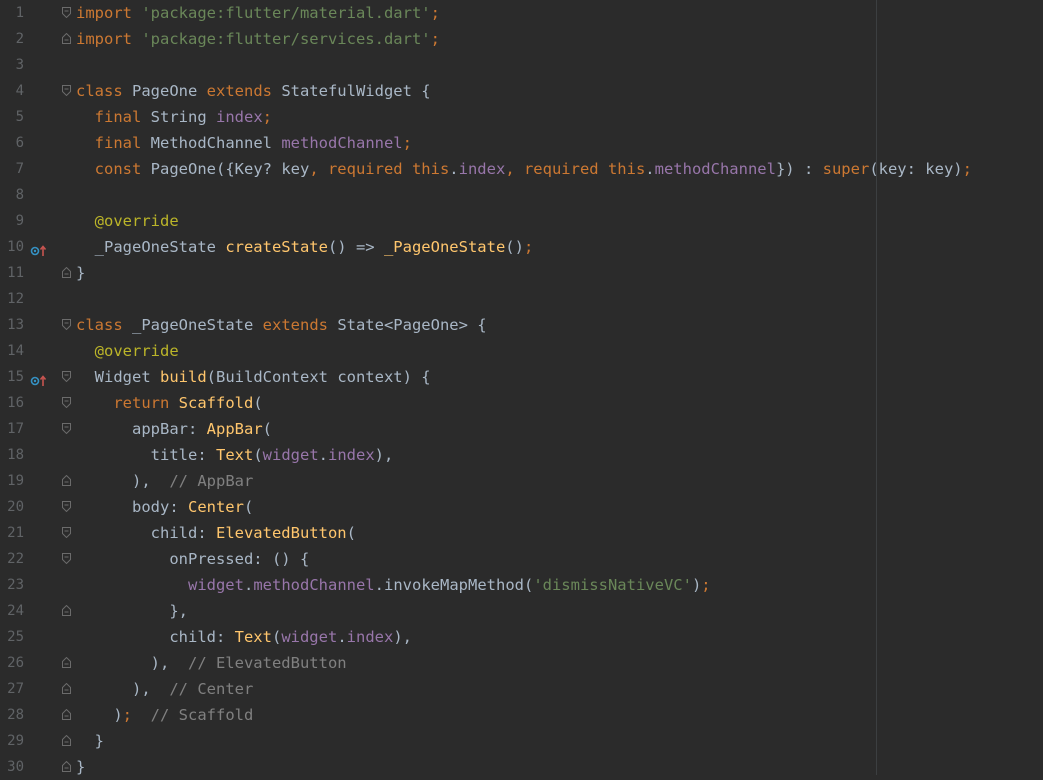 This screenshot has width=1043, height=780. What do you see at coordinates (521, 299) in the screenshot?
I see `code-line: 12` at bounding box center [521, 299].